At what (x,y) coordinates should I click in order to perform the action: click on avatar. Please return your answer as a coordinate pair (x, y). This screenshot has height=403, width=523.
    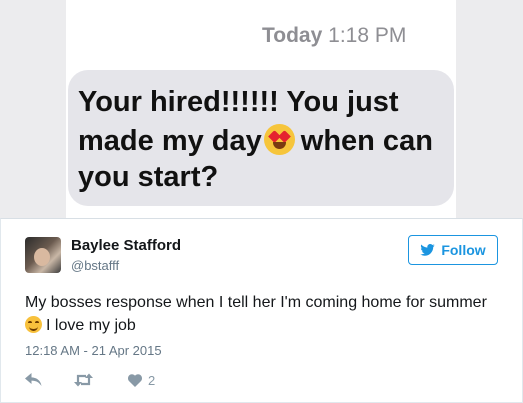
    Looking at the image, I should click on (43, 255).